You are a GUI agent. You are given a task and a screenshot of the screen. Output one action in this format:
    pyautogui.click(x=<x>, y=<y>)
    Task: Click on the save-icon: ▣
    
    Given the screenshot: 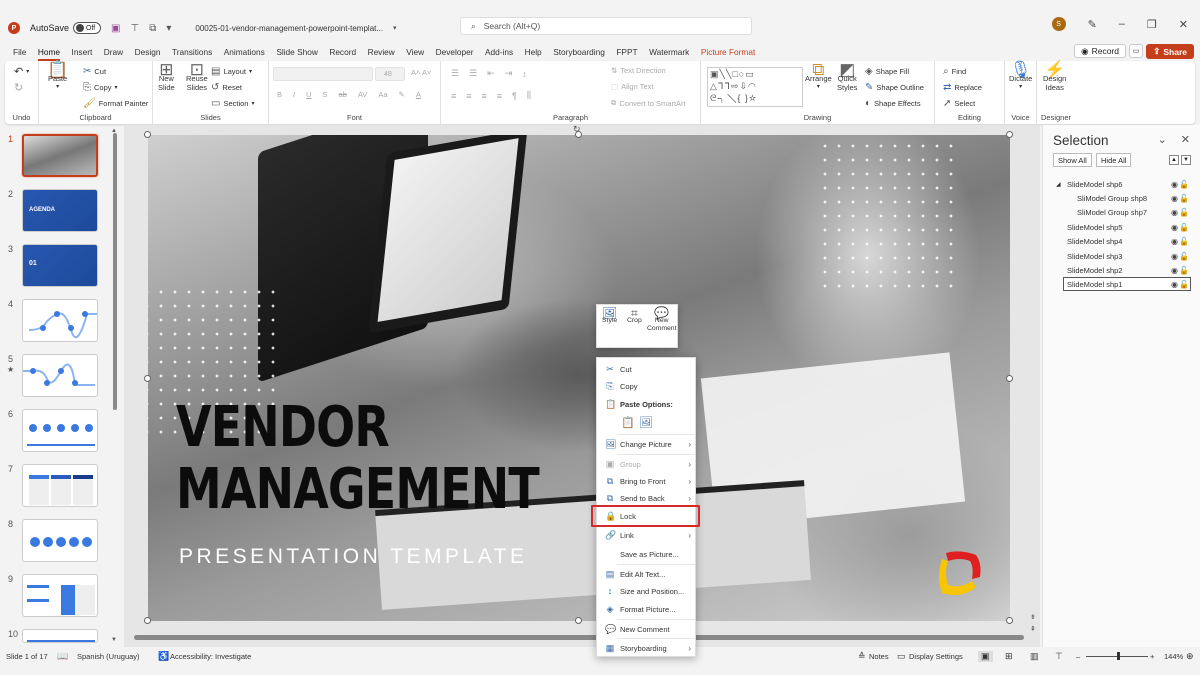 What is the action you would take?
    pyautogui.click(x=115, y=28)
    